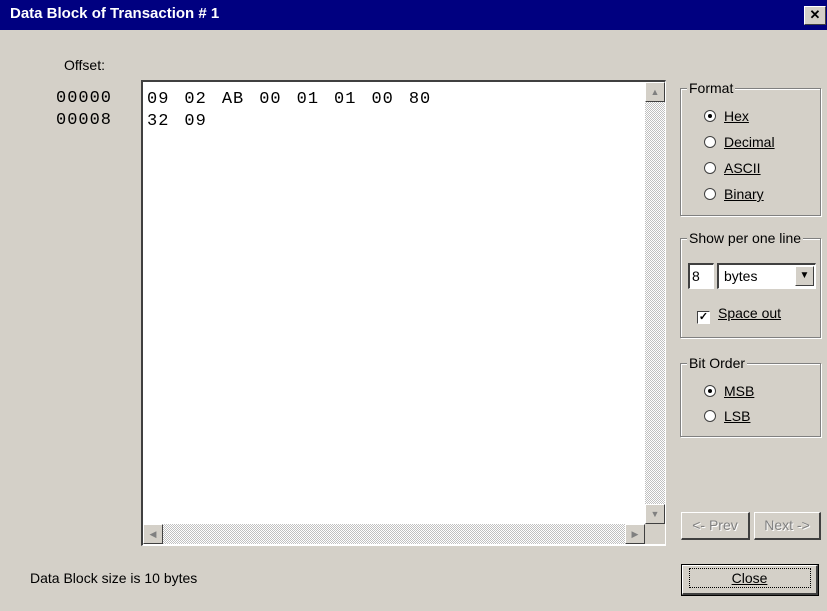 This screenshot has height=611, width=827. Describe the element at coordinates (745, 238) in the screenshot. I see `show-per-line-title: Show per one line` at that location.